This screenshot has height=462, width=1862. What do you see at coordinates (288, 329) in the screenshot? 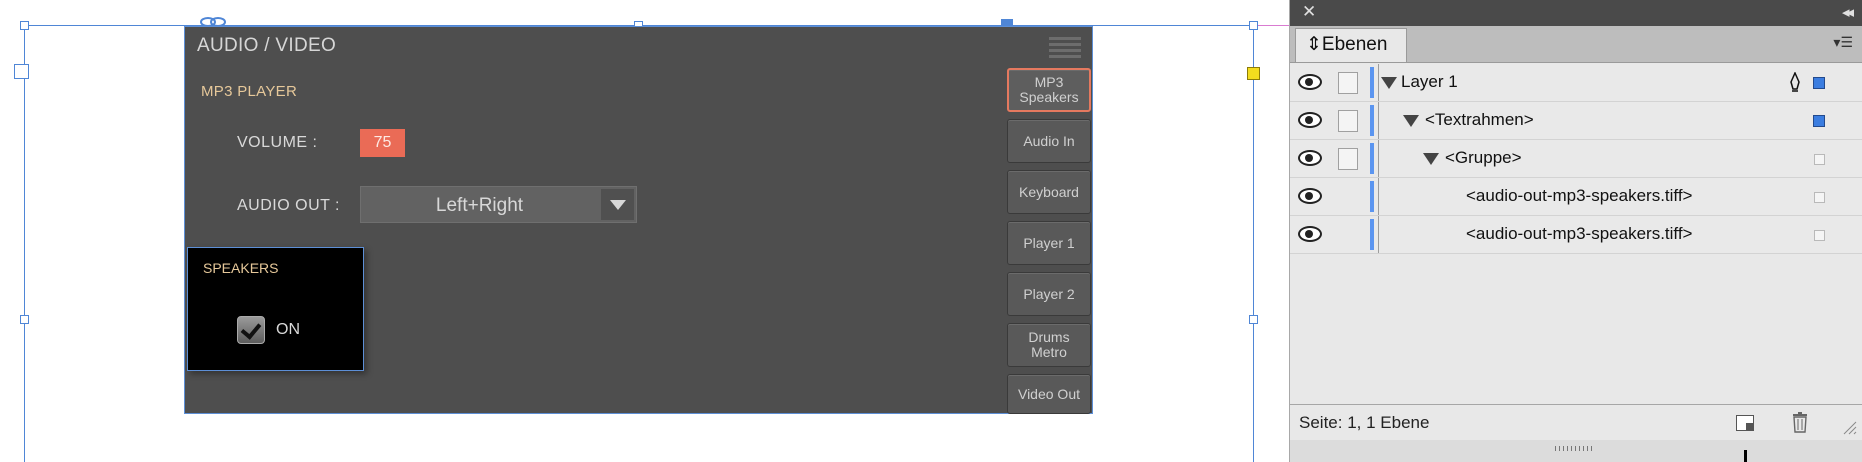
I see `speakers-on-label: ON` at bounding box center [288, 329].